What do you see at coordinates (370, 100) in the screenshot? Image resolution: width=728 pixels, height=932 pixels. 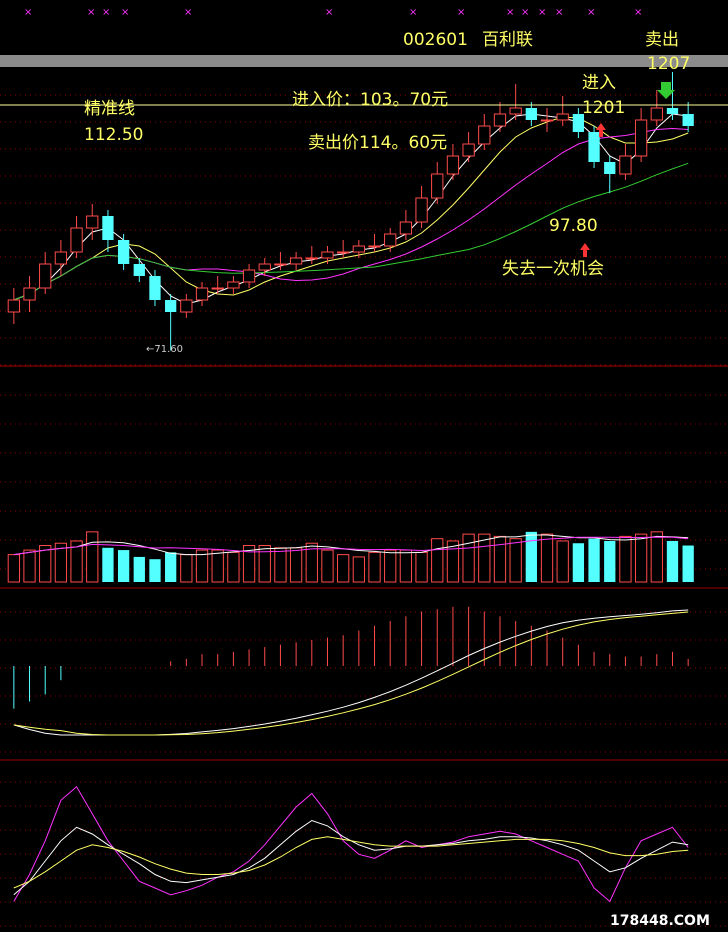 I see `entry-price-label: 进入价：103。70元` at bounding box center [370, 100].